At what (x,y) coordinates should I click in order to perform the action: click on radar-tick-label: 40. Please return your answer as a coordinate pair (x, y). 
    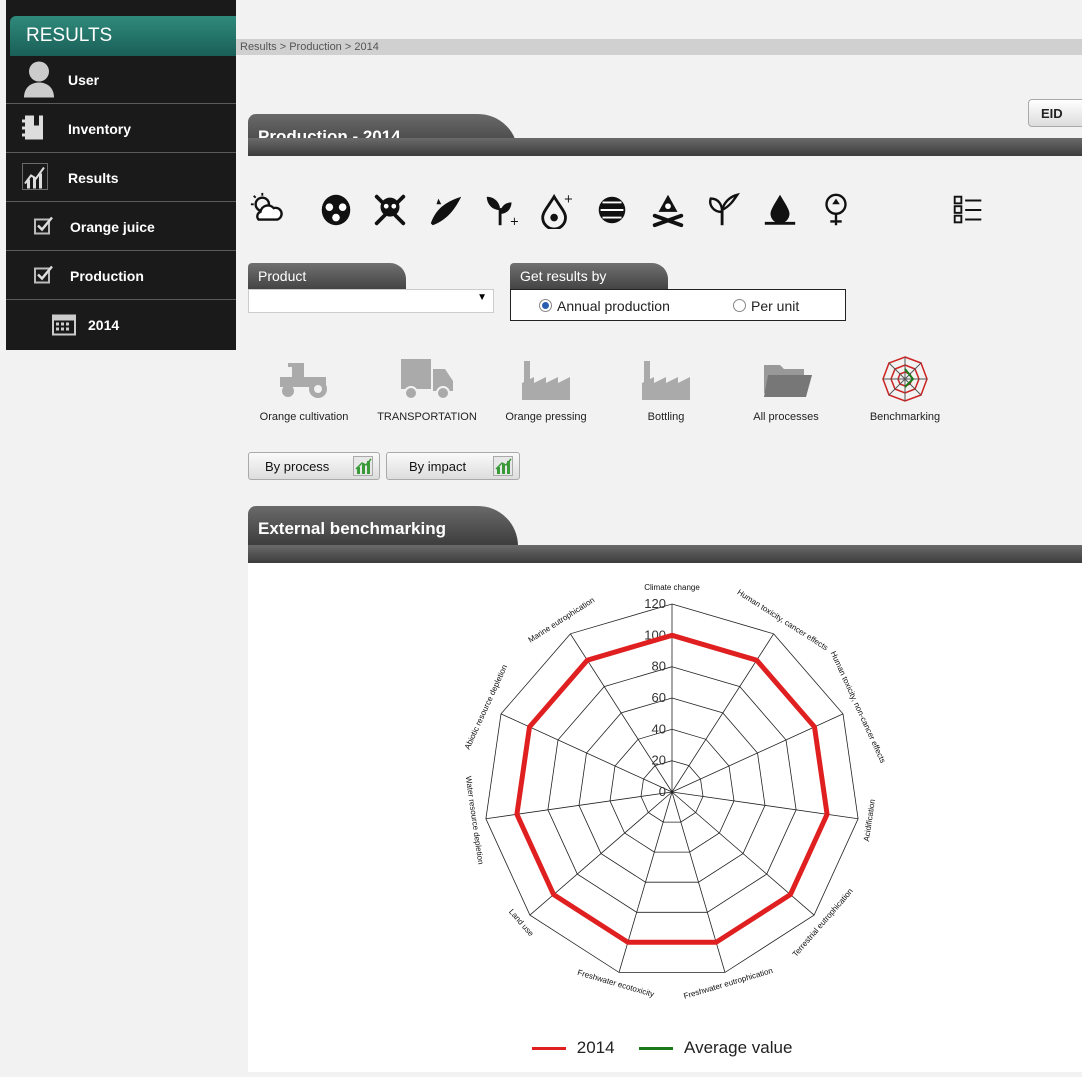
    Looking at the image, I should click on (659, 728).